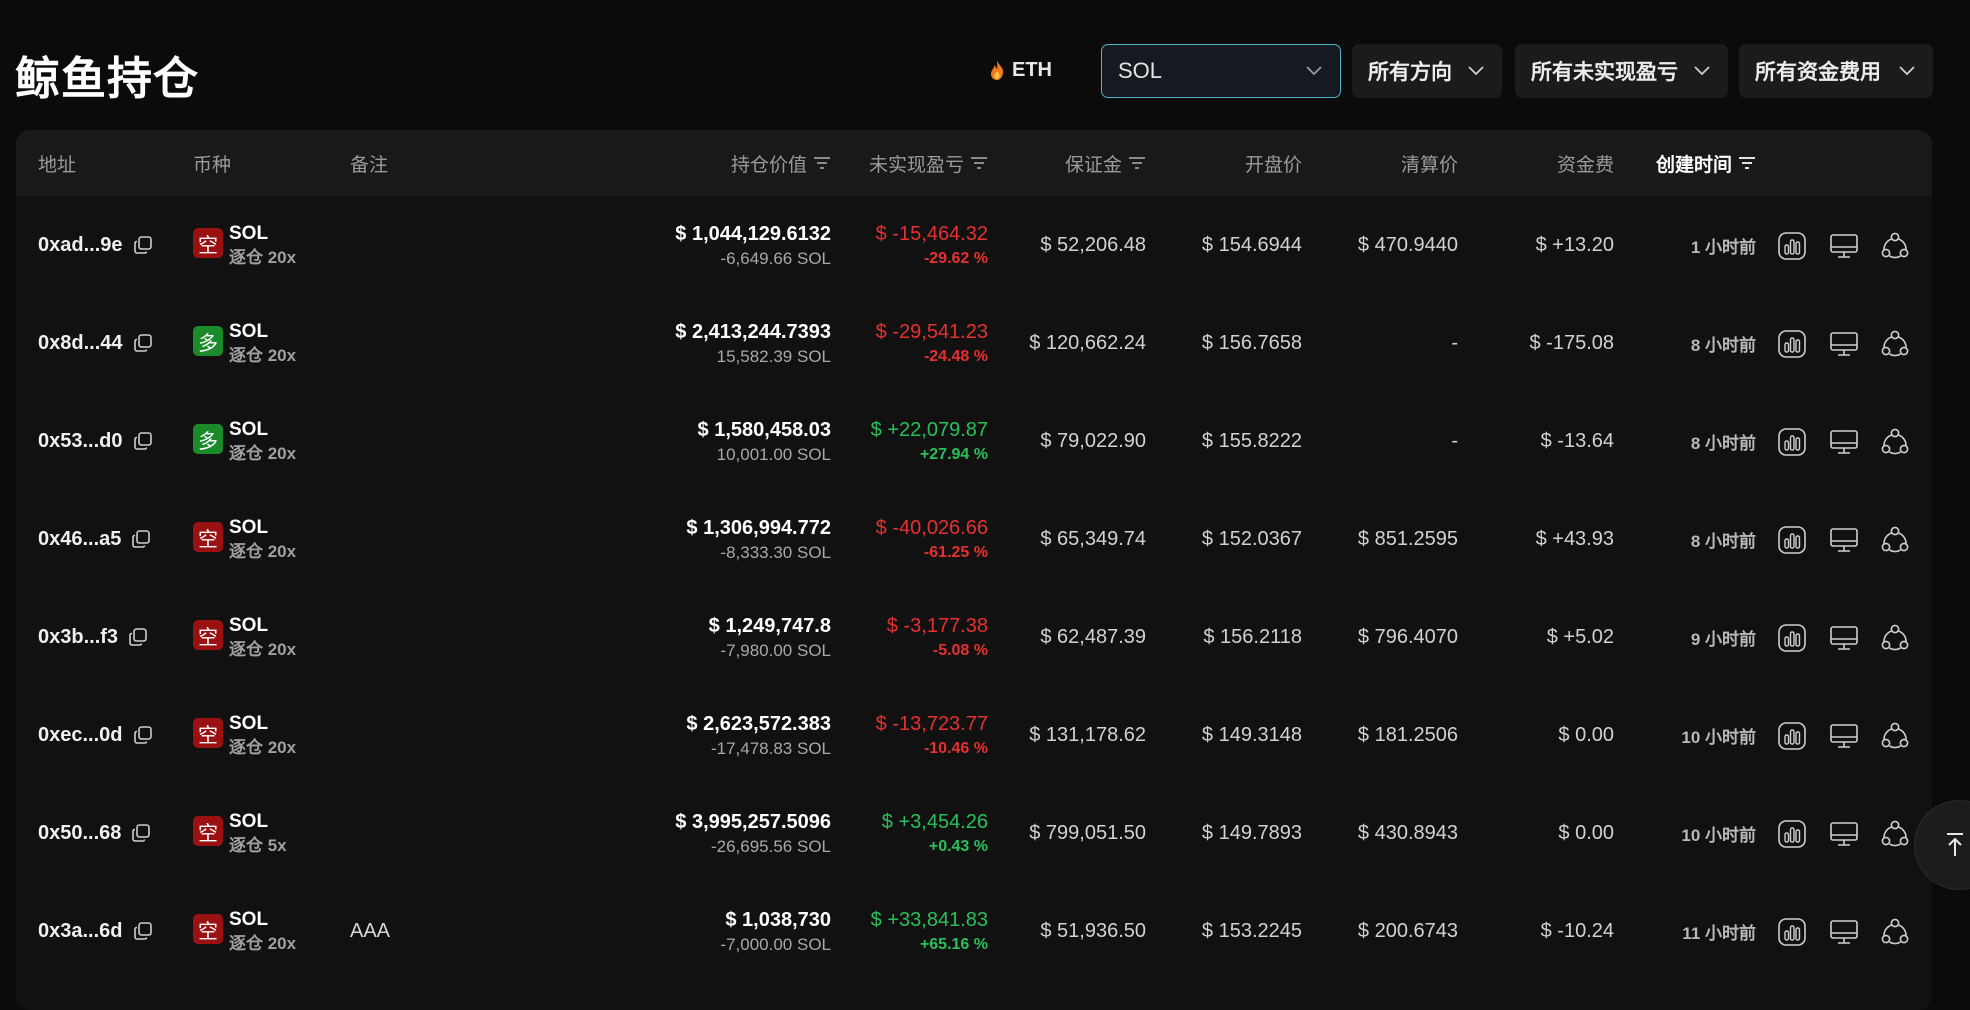 Image resolution: width=1970 pixels, height=1010 pixels. What do you see at coordinates (1093, 244) in the screenshot?
I see `margin-value: $ 52,206.48` at bounding box center [1093, 244].